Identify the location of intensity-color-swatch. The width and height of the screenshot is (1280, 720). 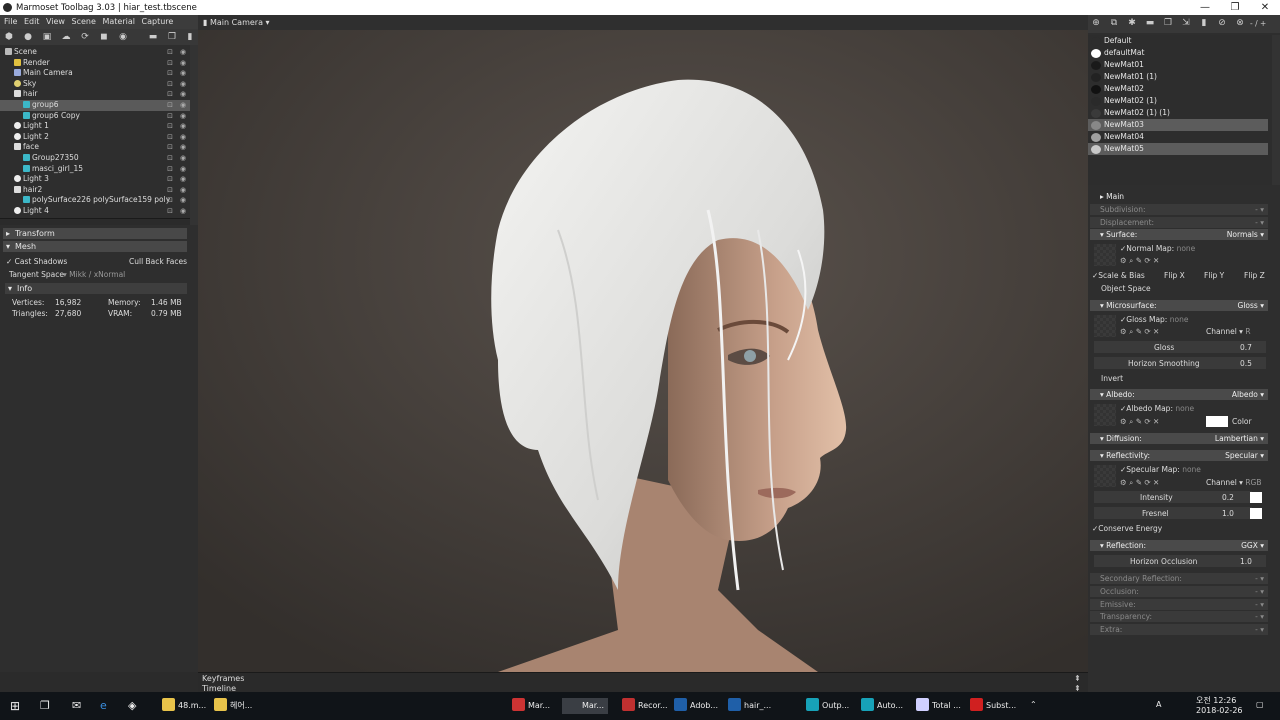
(1256, 497).